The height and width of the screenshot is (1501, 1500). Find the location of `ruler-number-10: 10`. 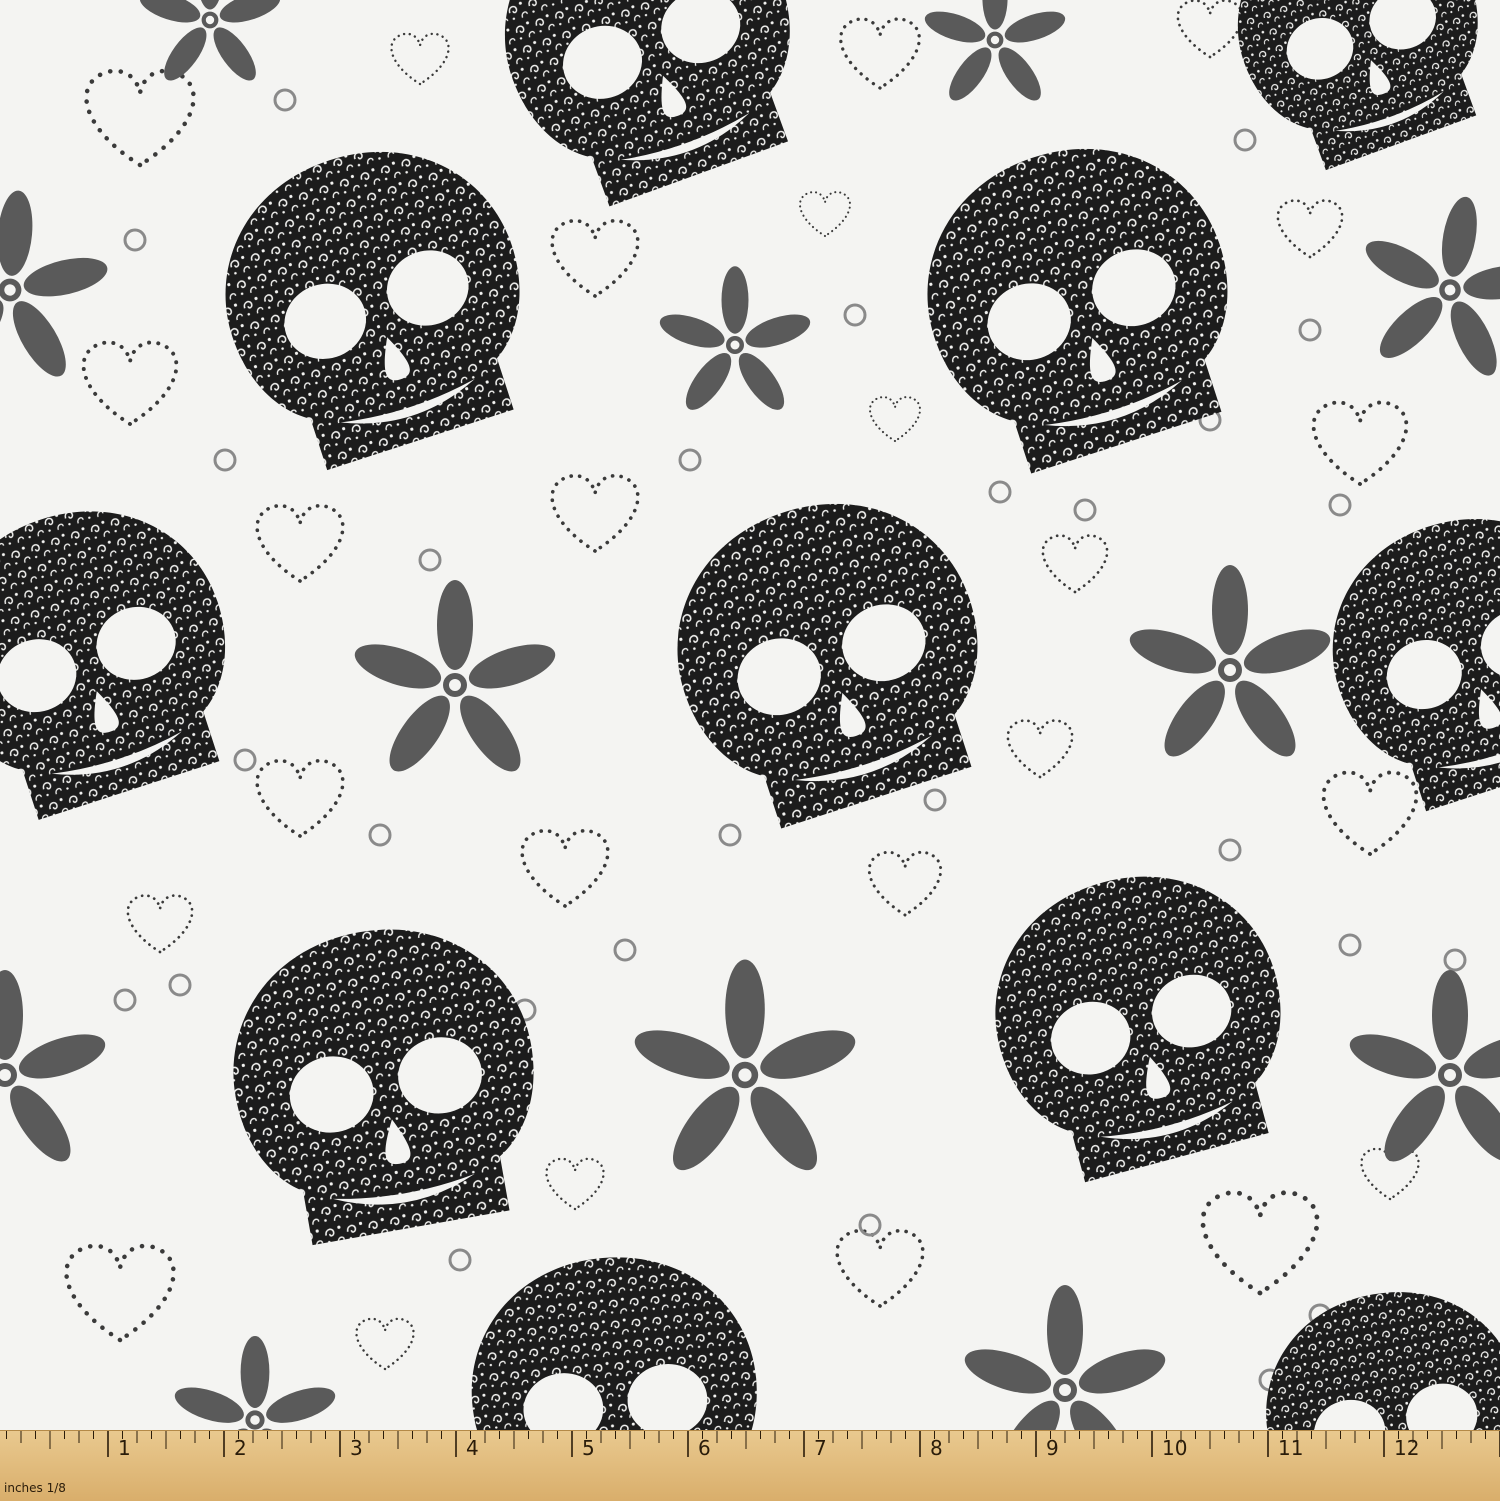

ruler-number-10: 10 is located at coordinates (1174, 1448).